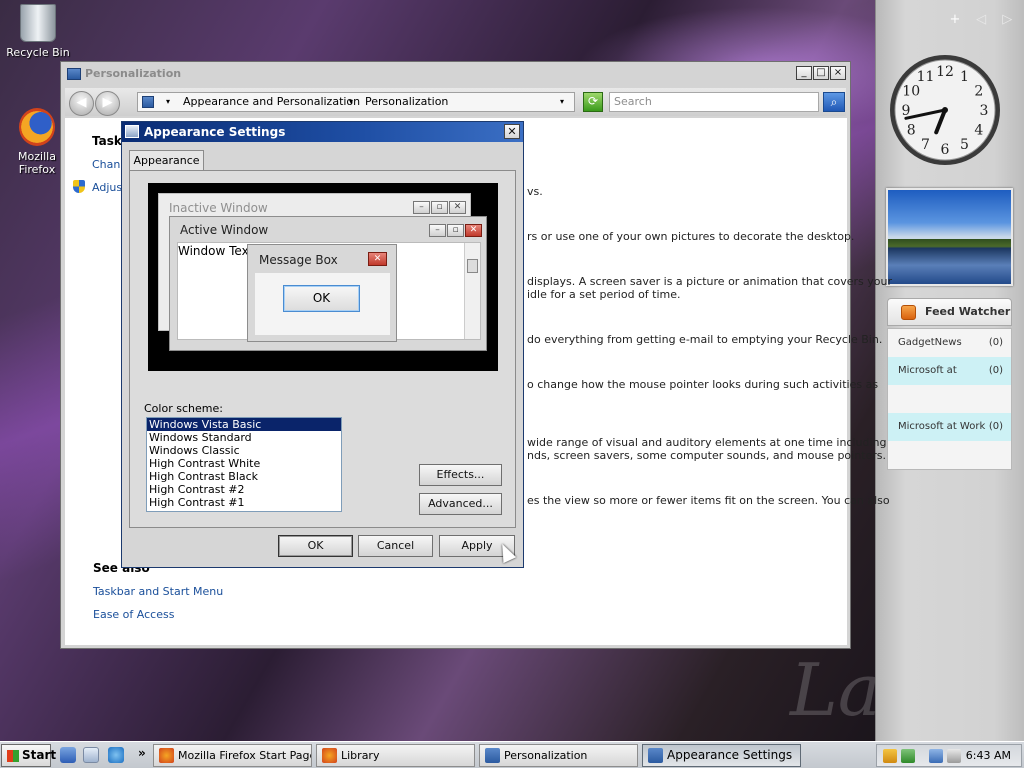 Image resolution: width=1024 pixels, height=768 pixels. What do you see at coordinates (244, 476) in the screenshot?
I see `color-scheme-option: High Contrast Black` at bounding box center [244, 476].